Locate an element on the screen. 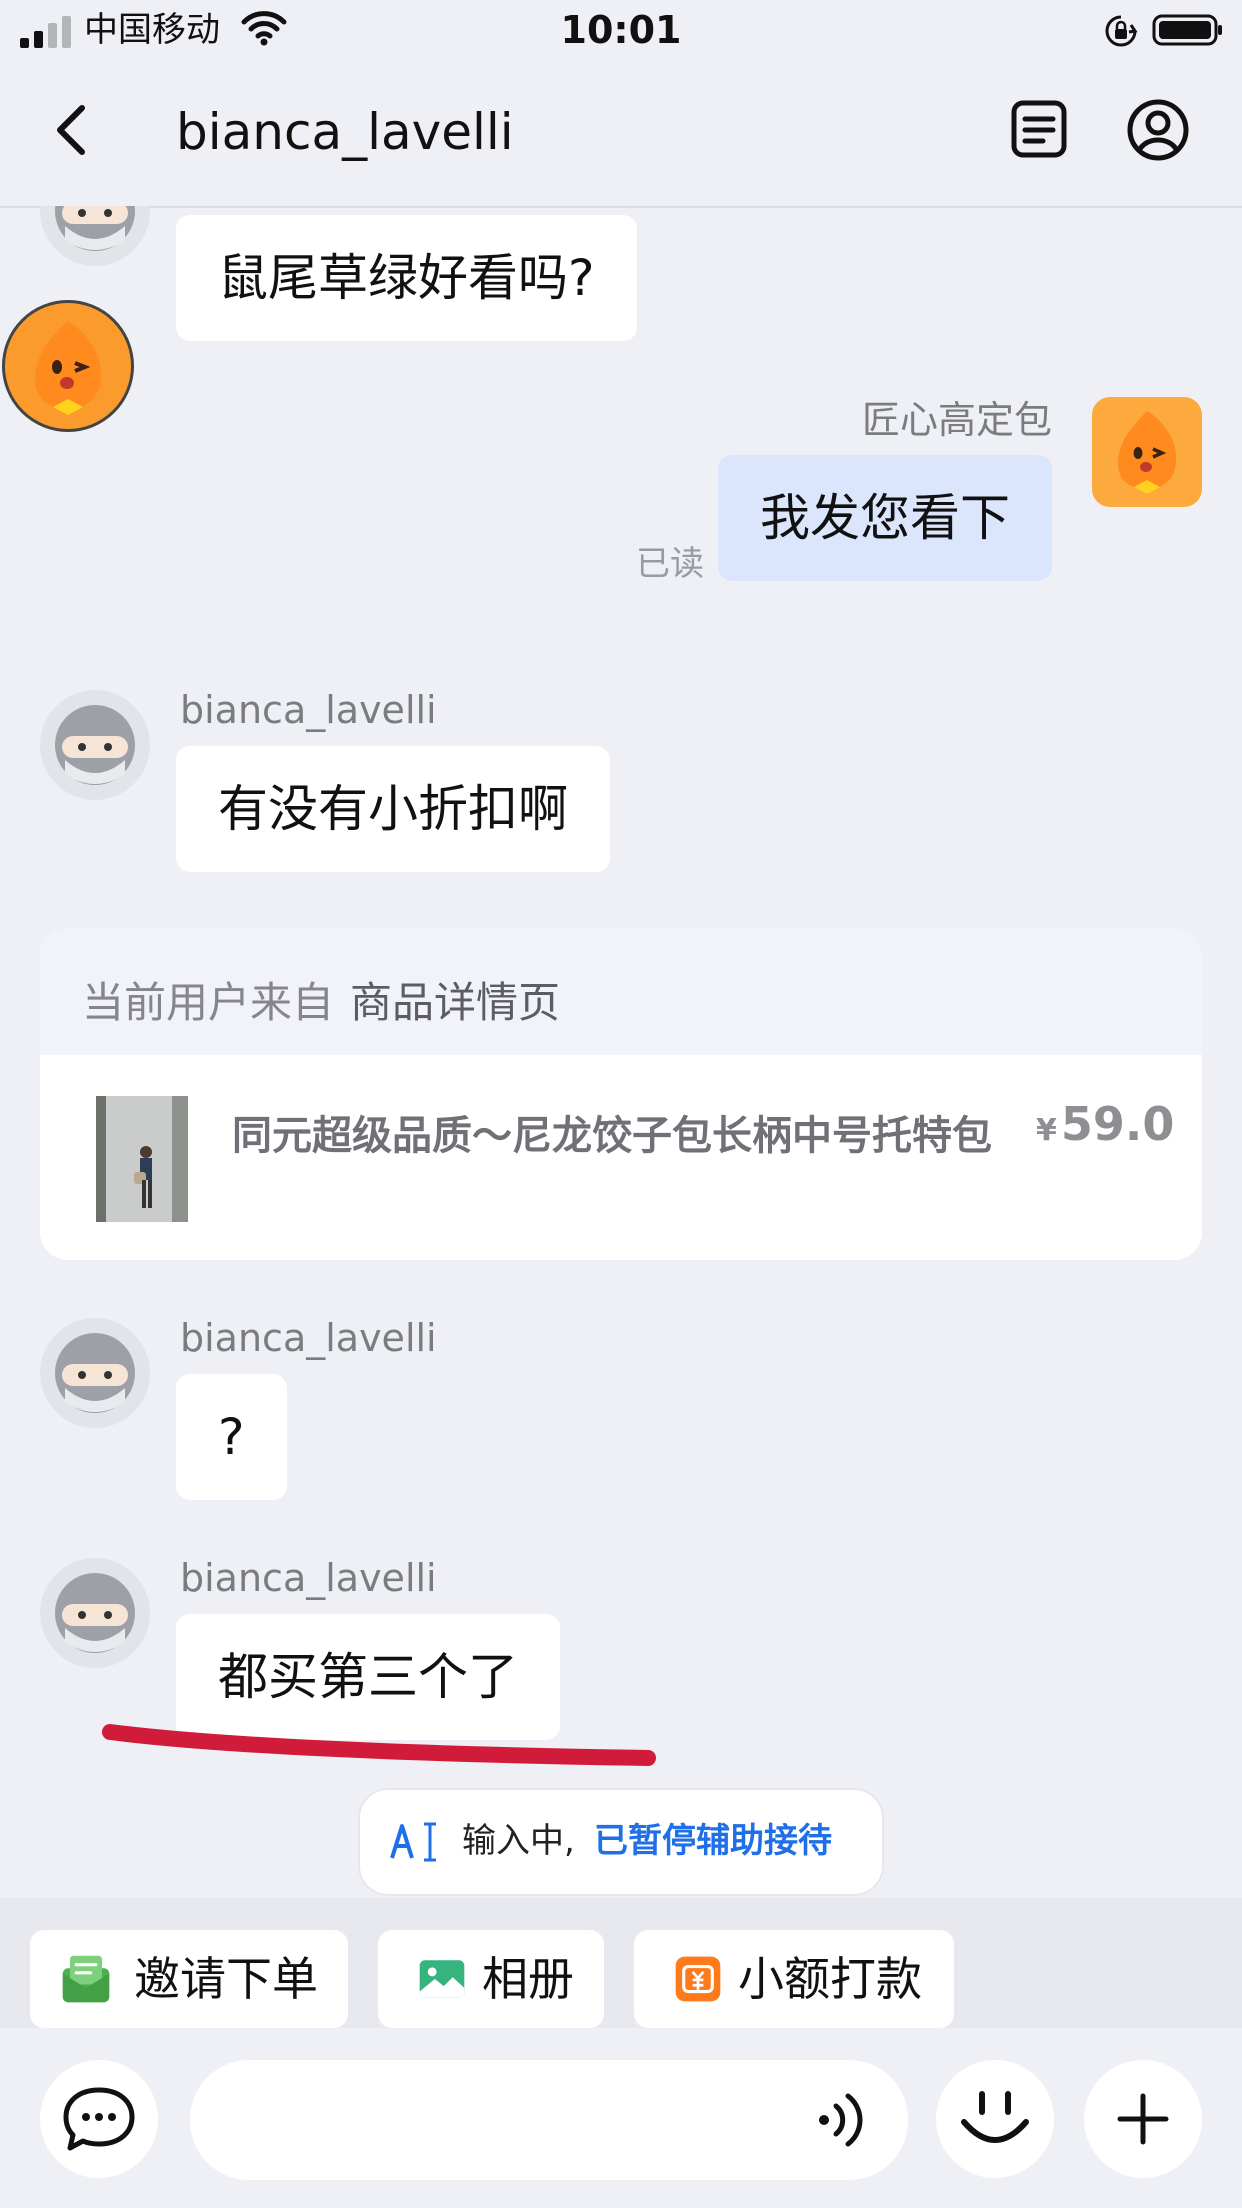  small-payment-label: 小额打款 is located at coordinates (830, 1979).